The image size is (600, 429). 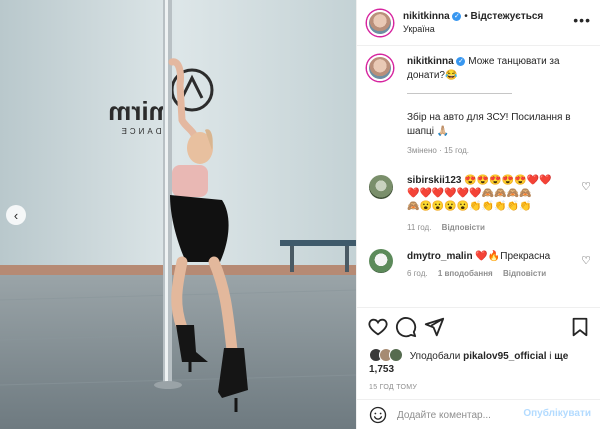 What do you see at coordinates (473, 29) in the screenshot?
I see `post-location: Україна` at bounding box center [473, 29].